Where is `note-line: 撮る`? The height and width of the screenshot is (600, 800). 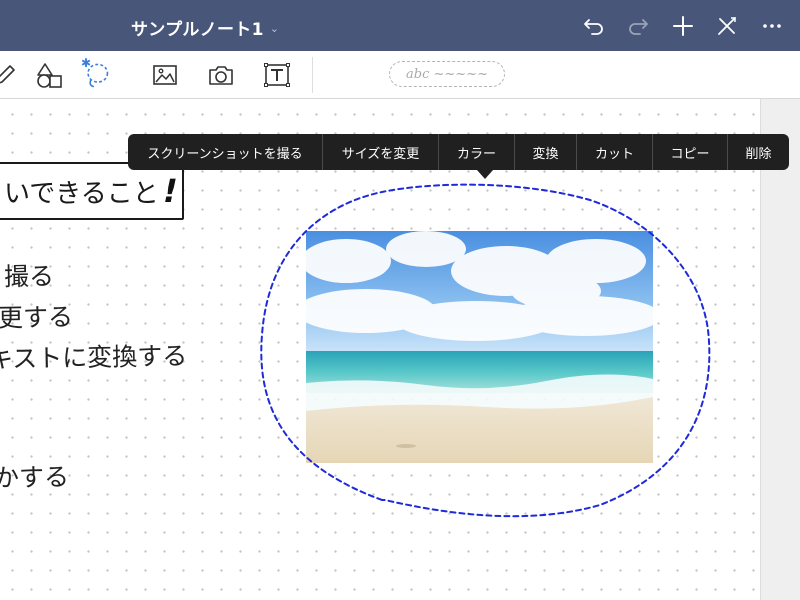
note-line: 撮る is located at coordinates (29, 276).